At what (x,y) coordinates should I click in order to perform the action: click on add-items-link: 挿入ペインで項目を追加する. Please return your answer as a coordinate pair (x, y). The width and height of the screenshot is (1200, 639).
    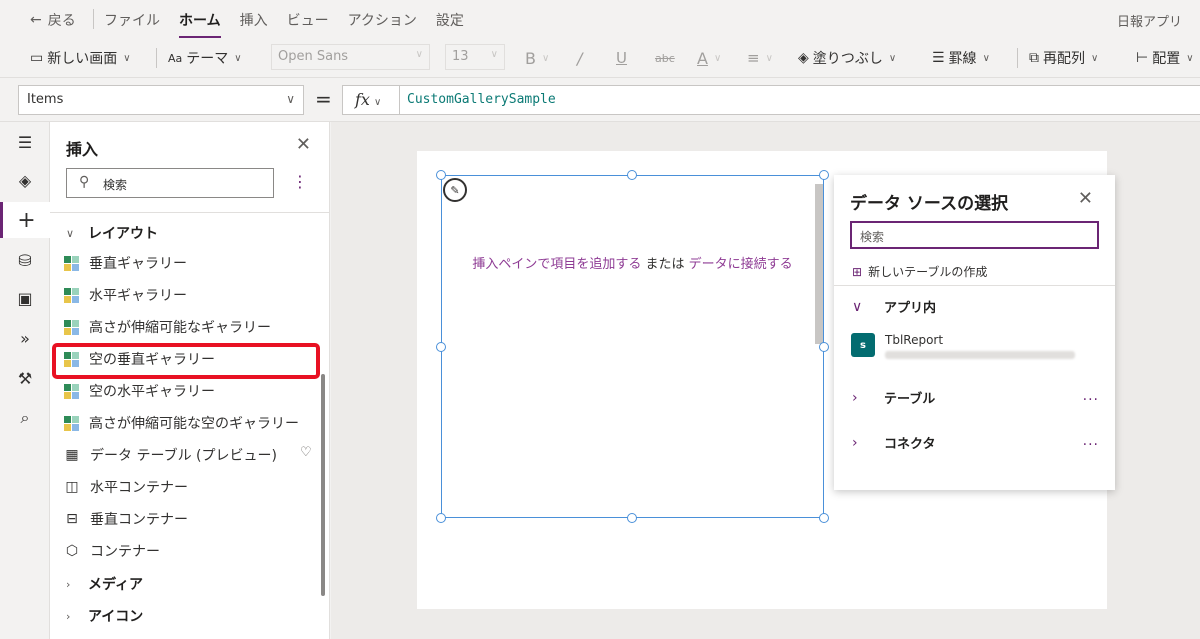
    Looking at the image, I should click on (556, 264).